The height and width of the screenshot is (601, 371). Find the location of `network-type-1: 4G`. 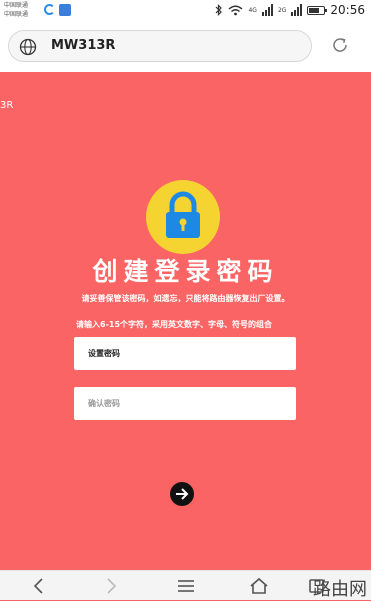

network-type-1: 4G is located at coordinates (252, 10).